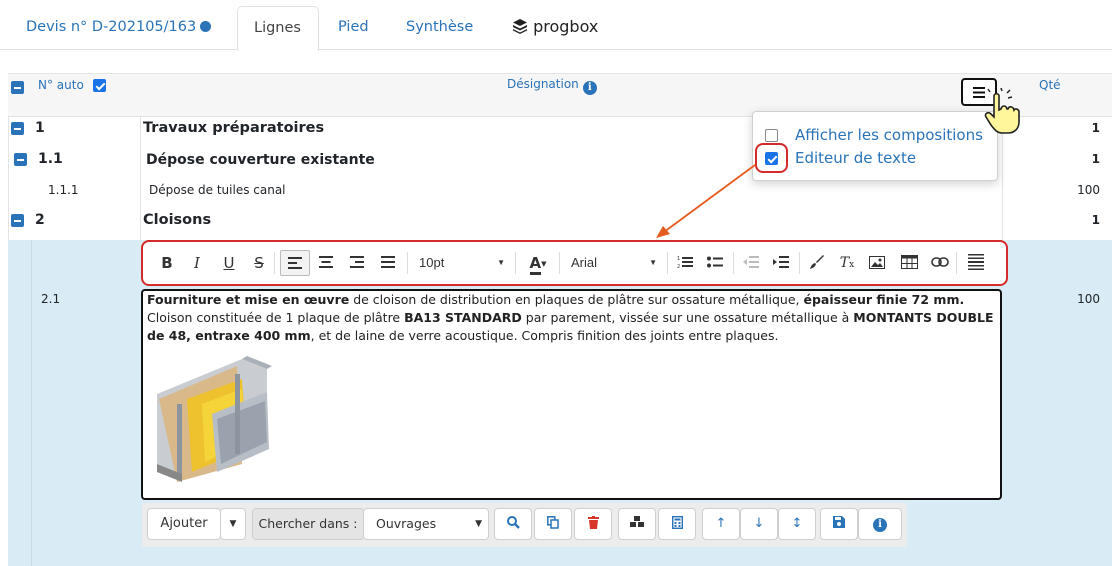  I want to click on copy-icon, so click(553, 522).